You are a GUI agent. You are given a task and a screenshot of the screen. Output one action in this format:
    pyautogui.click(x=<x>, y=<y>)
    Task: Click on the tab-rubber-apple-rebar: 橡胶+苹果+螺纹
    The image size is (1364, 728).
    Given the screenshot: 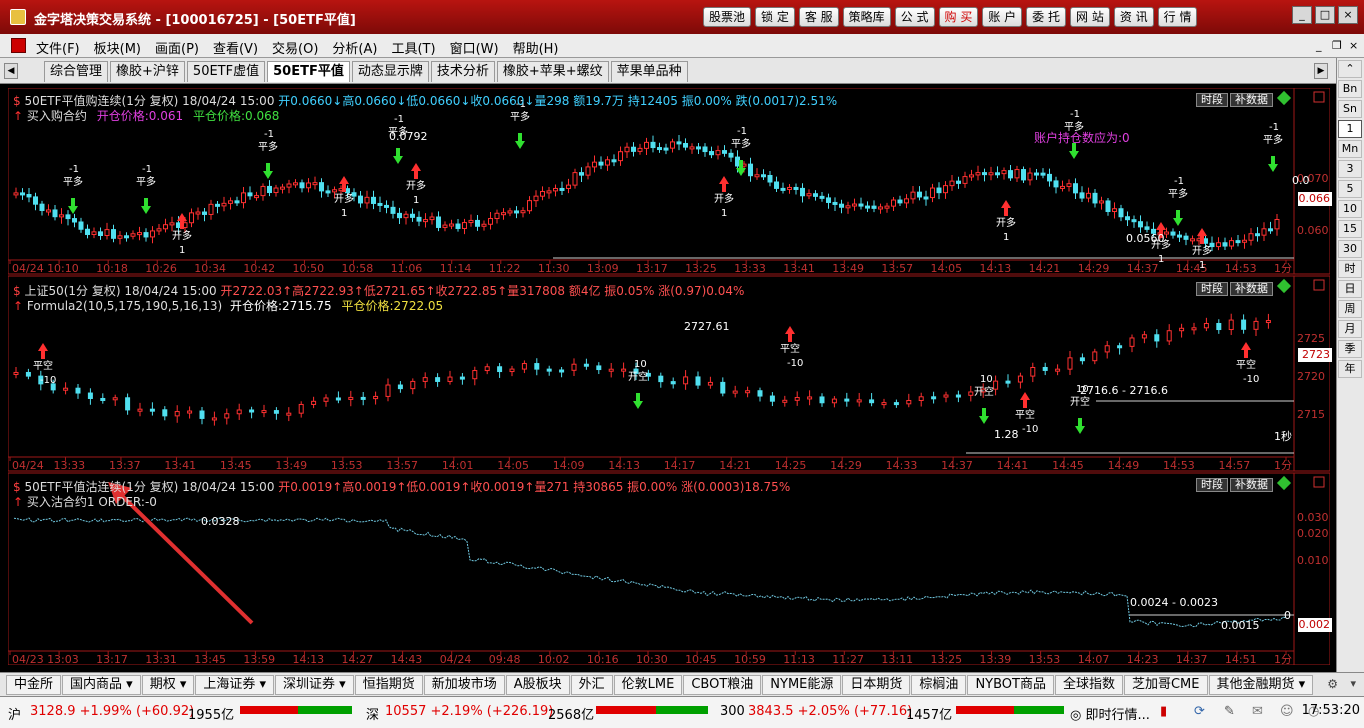 What is the action you would take?
    pyautogui.click(x=552, y=71)
    